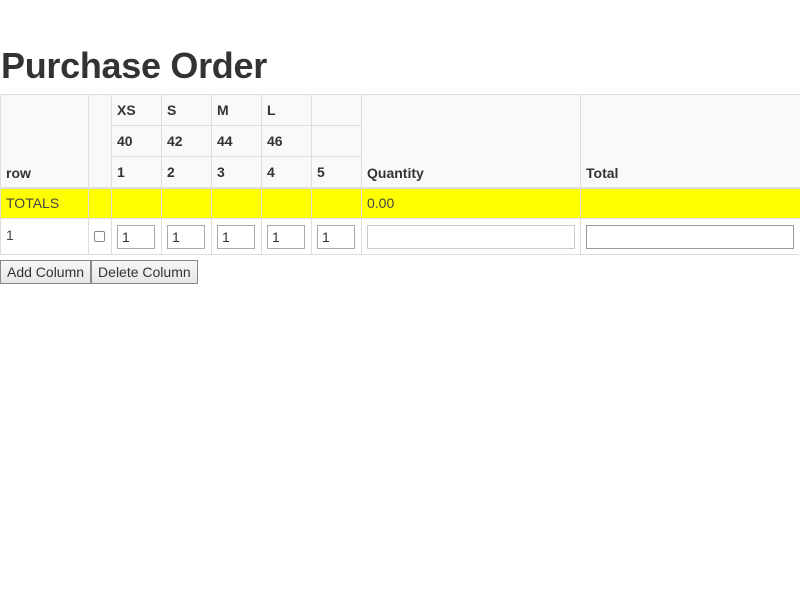 The width and height of the screenshot is (800, 600). Describe the element at coordinates (236, 110) in the screenshot. I see `size-header: M` at that location.